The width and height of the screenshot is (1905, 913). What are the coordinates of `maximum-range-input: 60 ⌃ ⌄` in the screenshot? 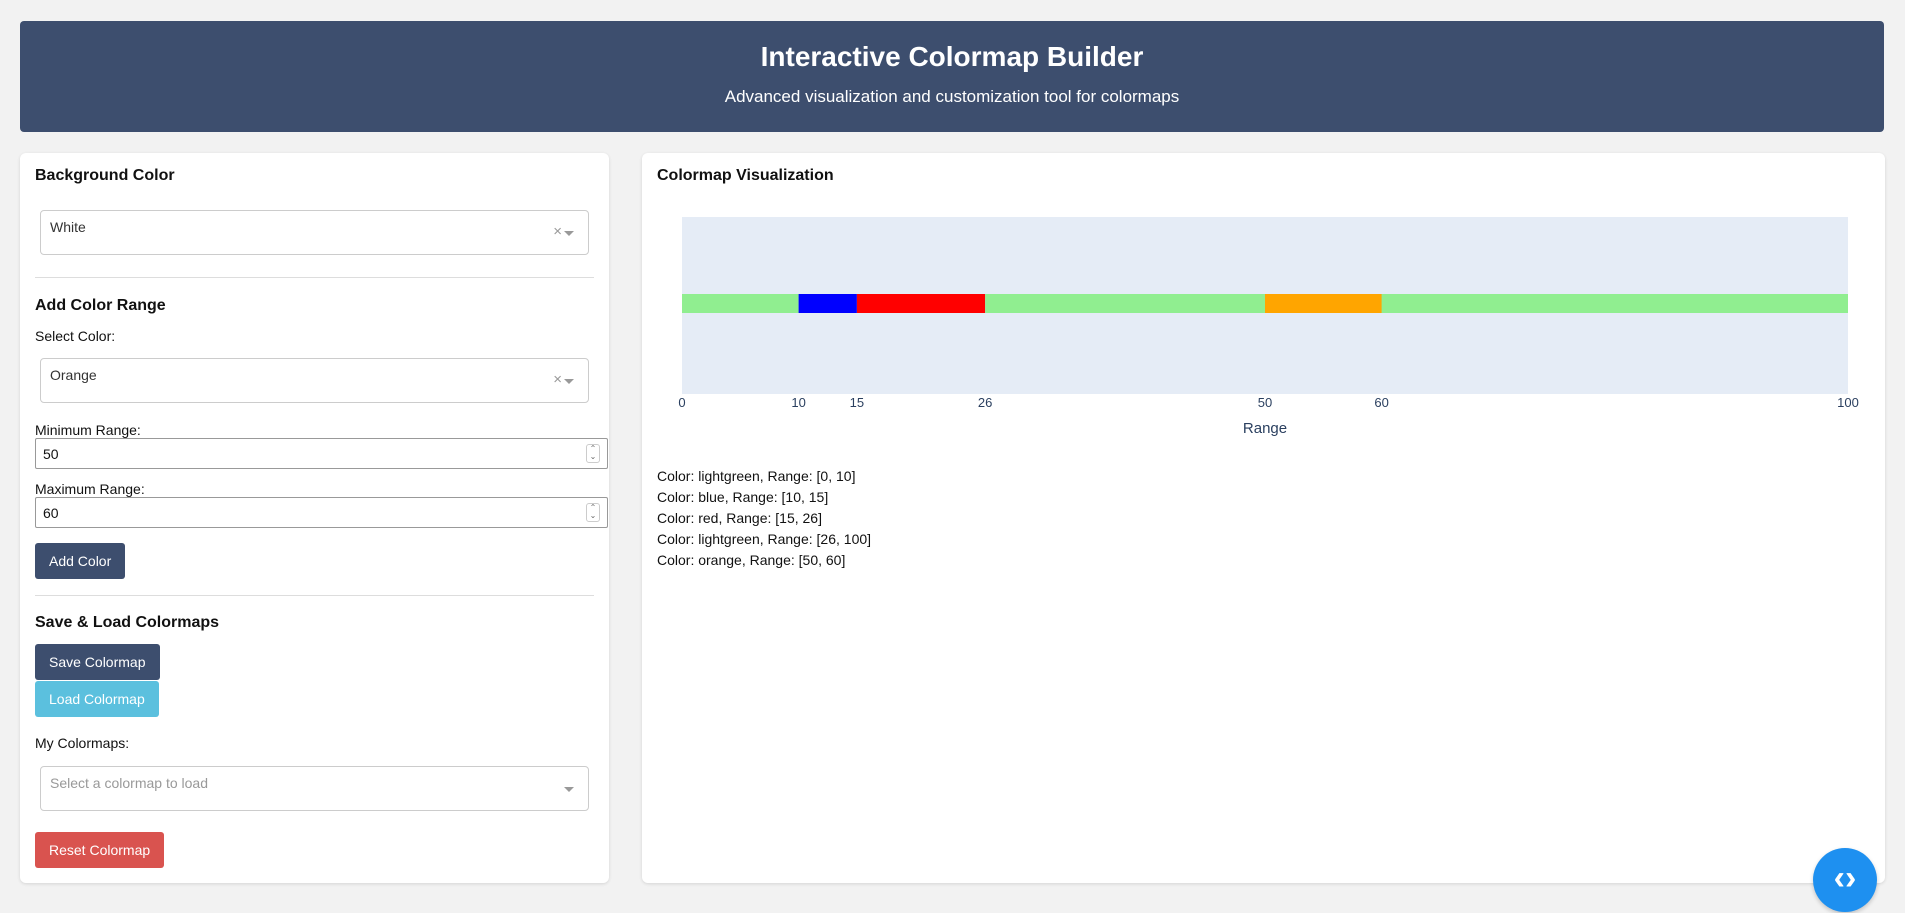 It's located at (321, 512).